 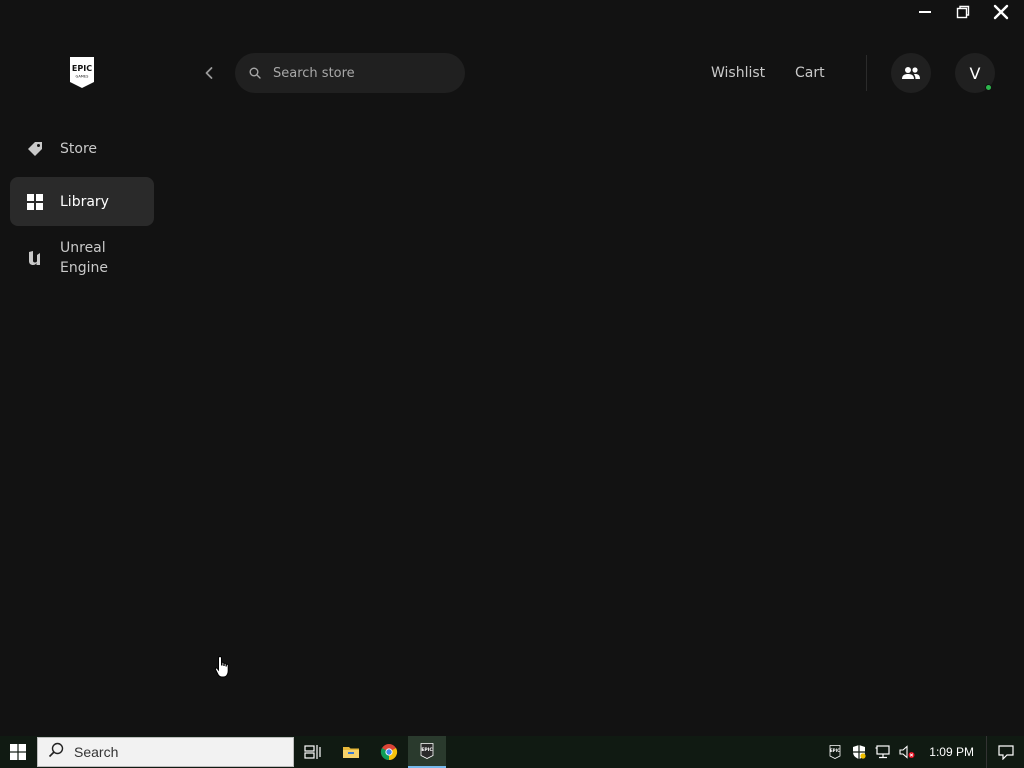 I want to click on avatar: V, so click(x=975, y=73).